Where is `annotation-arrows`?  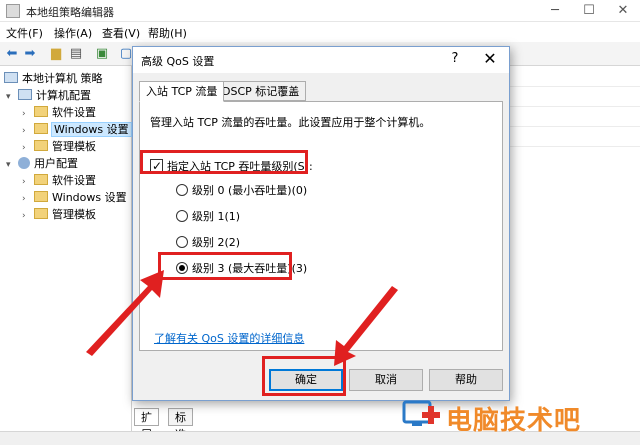 annotation-arrows is located at coordinates (242, 318).